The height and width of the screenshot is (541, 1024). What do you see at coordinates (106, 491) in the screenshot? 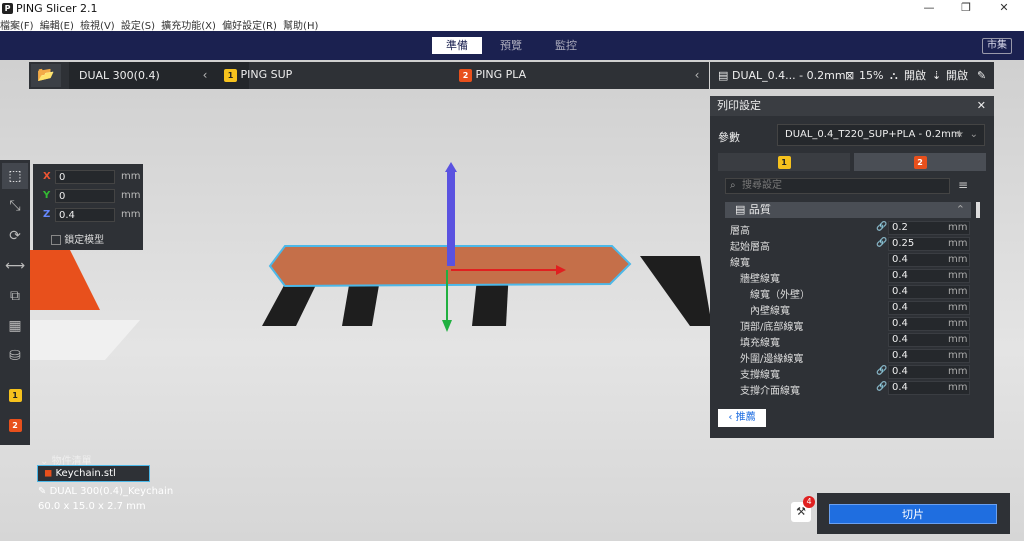
I see `object-meta: ✎ DUAL 300(0.4)_Keychain` at bounding box center [106, 491].